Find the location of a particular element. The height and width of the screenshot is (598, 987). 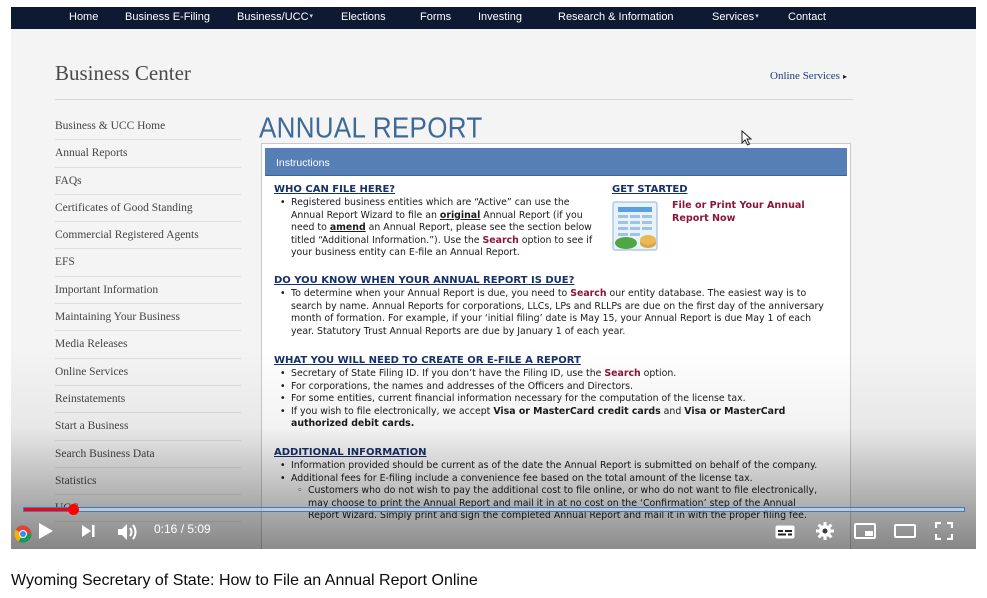

additional-info-heading: ADDITIONAL INFORMATION is located at coordinates (350, 452).